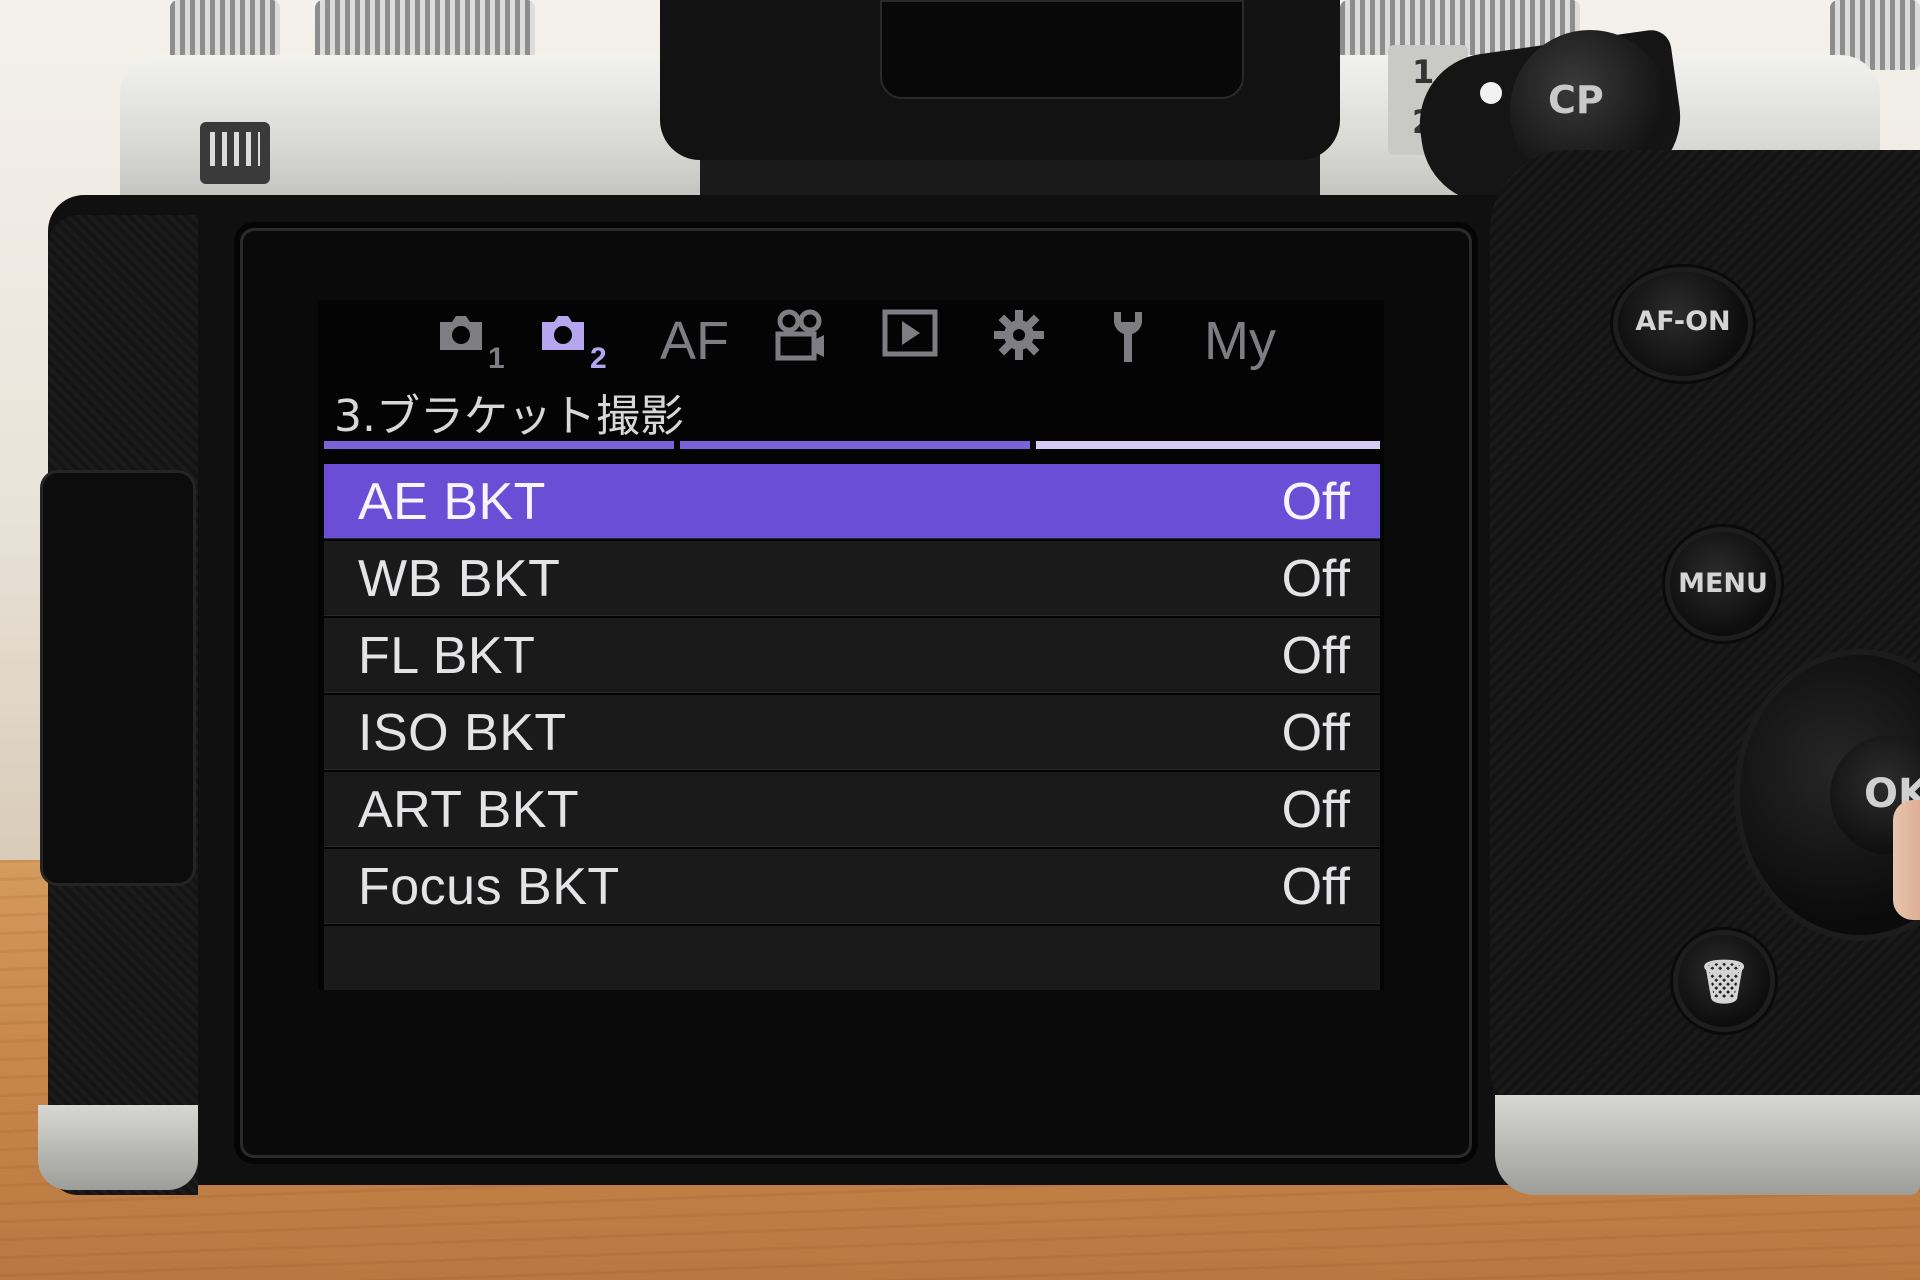  Describe the element at coordinates (852, 732) in the screenshot. I see `menu-item-iso-bkt: ISO BKT Off` at that location.